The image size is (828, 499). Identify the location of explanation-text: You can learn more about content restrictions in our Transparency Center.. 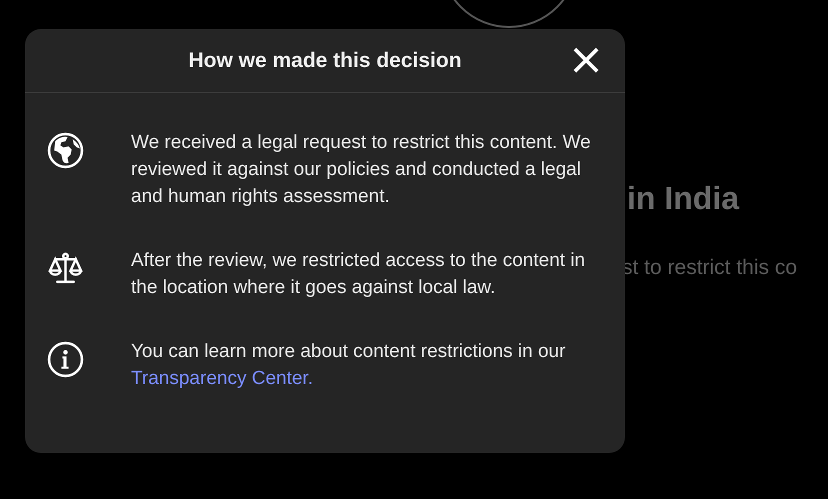
(348, 365).